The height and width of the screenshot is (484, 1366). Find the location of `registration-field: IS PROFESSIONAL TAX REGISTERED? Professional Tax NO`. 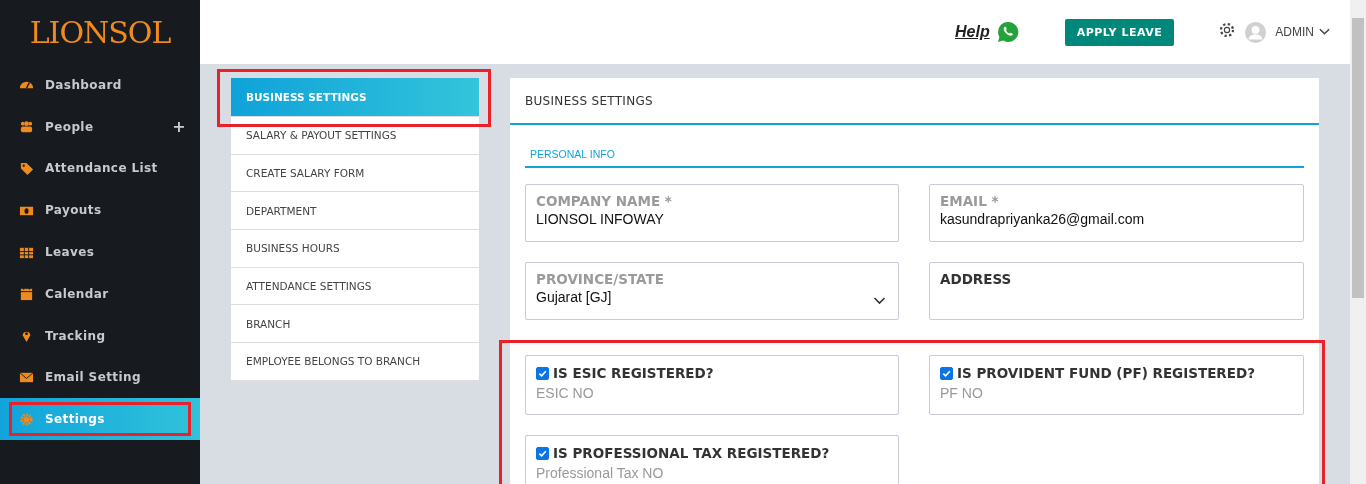

registration-field: IS PROFESSIONAL TAX REGISTERED? Professional Tax NO is located at coordinates (712, 459).